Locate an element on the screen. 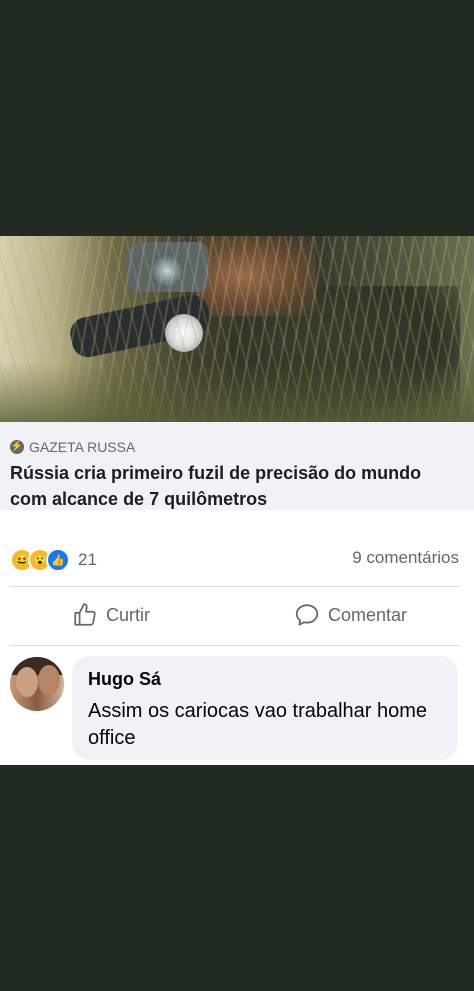  comment-count: 9 comentários is located at coordinates (405, 558).